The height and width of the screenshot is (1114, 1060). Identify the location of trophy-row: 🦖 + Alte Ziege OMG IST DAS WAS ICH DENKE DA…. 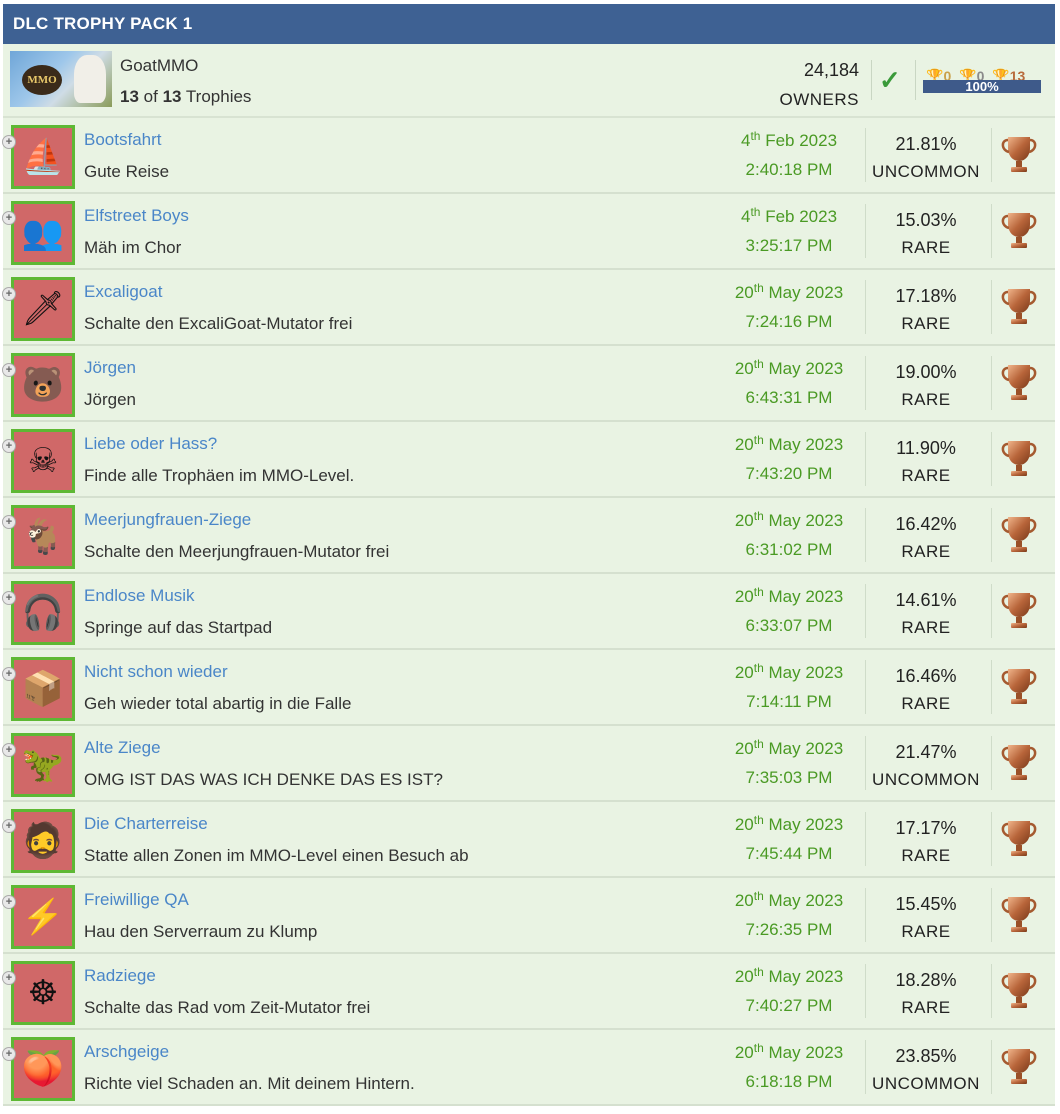
(528, 764).